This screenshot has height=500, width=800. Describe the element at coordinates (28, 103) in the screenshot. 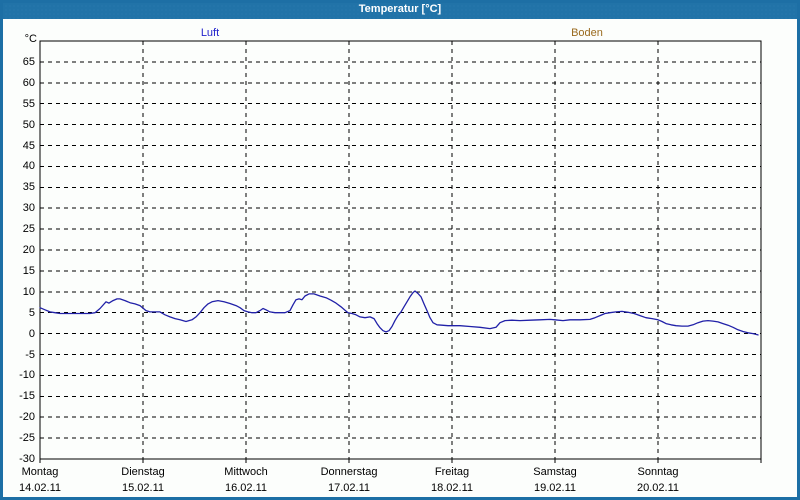

I see `y-axis-label: 55` at that location.